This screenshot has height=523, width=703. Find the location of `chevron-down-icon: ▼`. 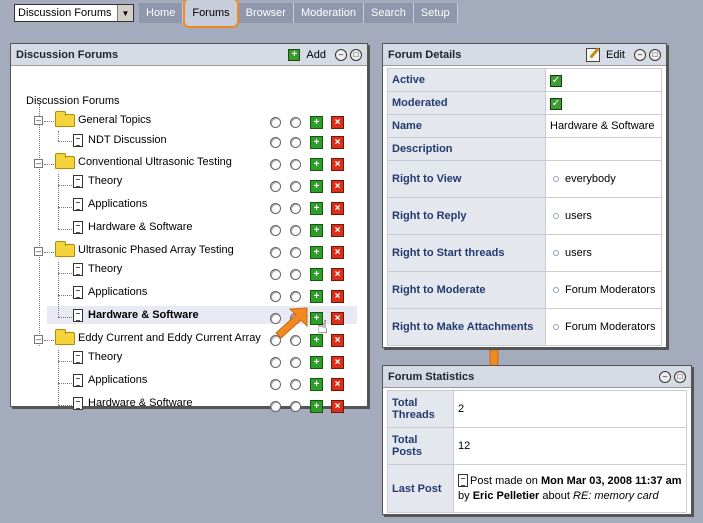

chevron-down-icon: ▼ is located at coordinates (125, 13).